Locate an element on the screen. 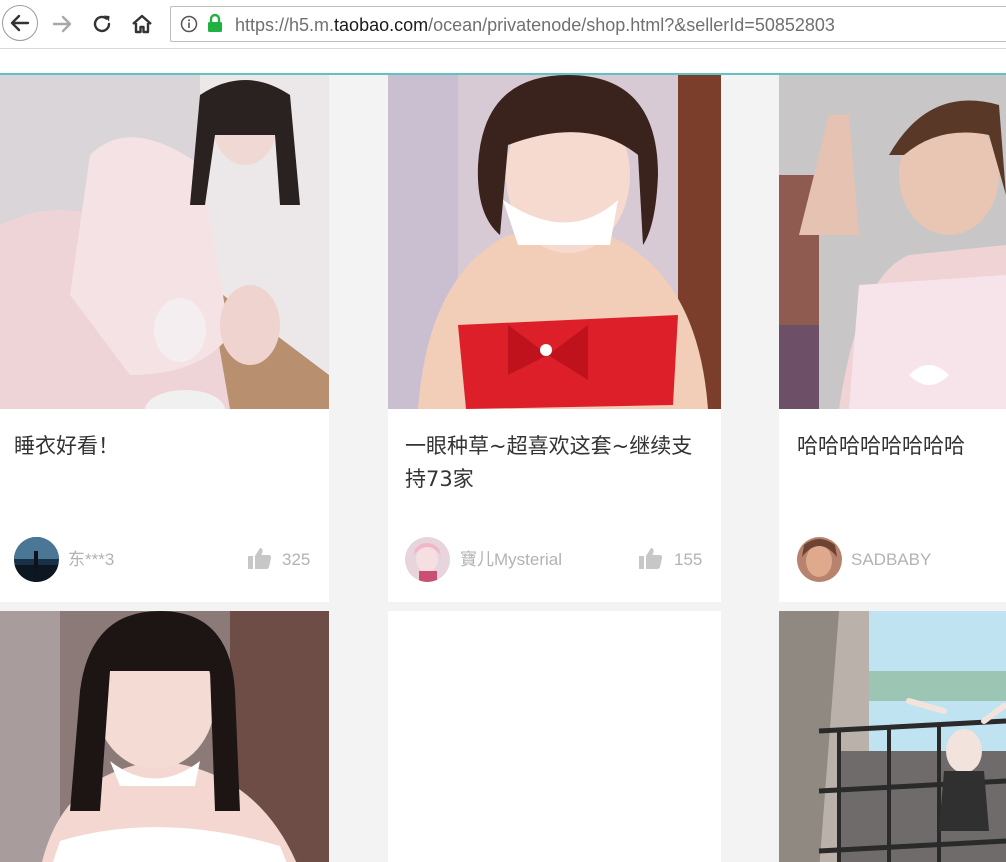  home-button is located at coordinates (142, 24).